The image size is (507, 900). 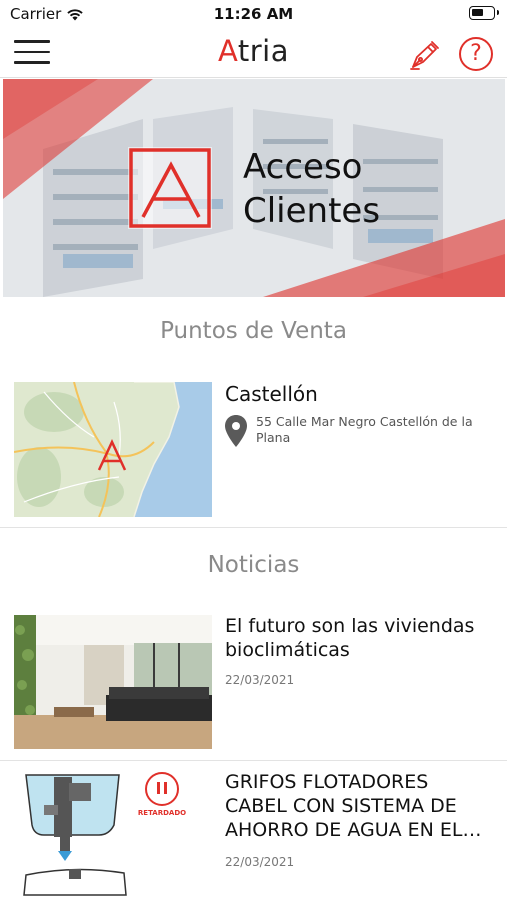 What do you see at coordinates (162, 813) in the screenshot?
I see `retardado-badge: RETARDADO` at bounding box center [162, 813].